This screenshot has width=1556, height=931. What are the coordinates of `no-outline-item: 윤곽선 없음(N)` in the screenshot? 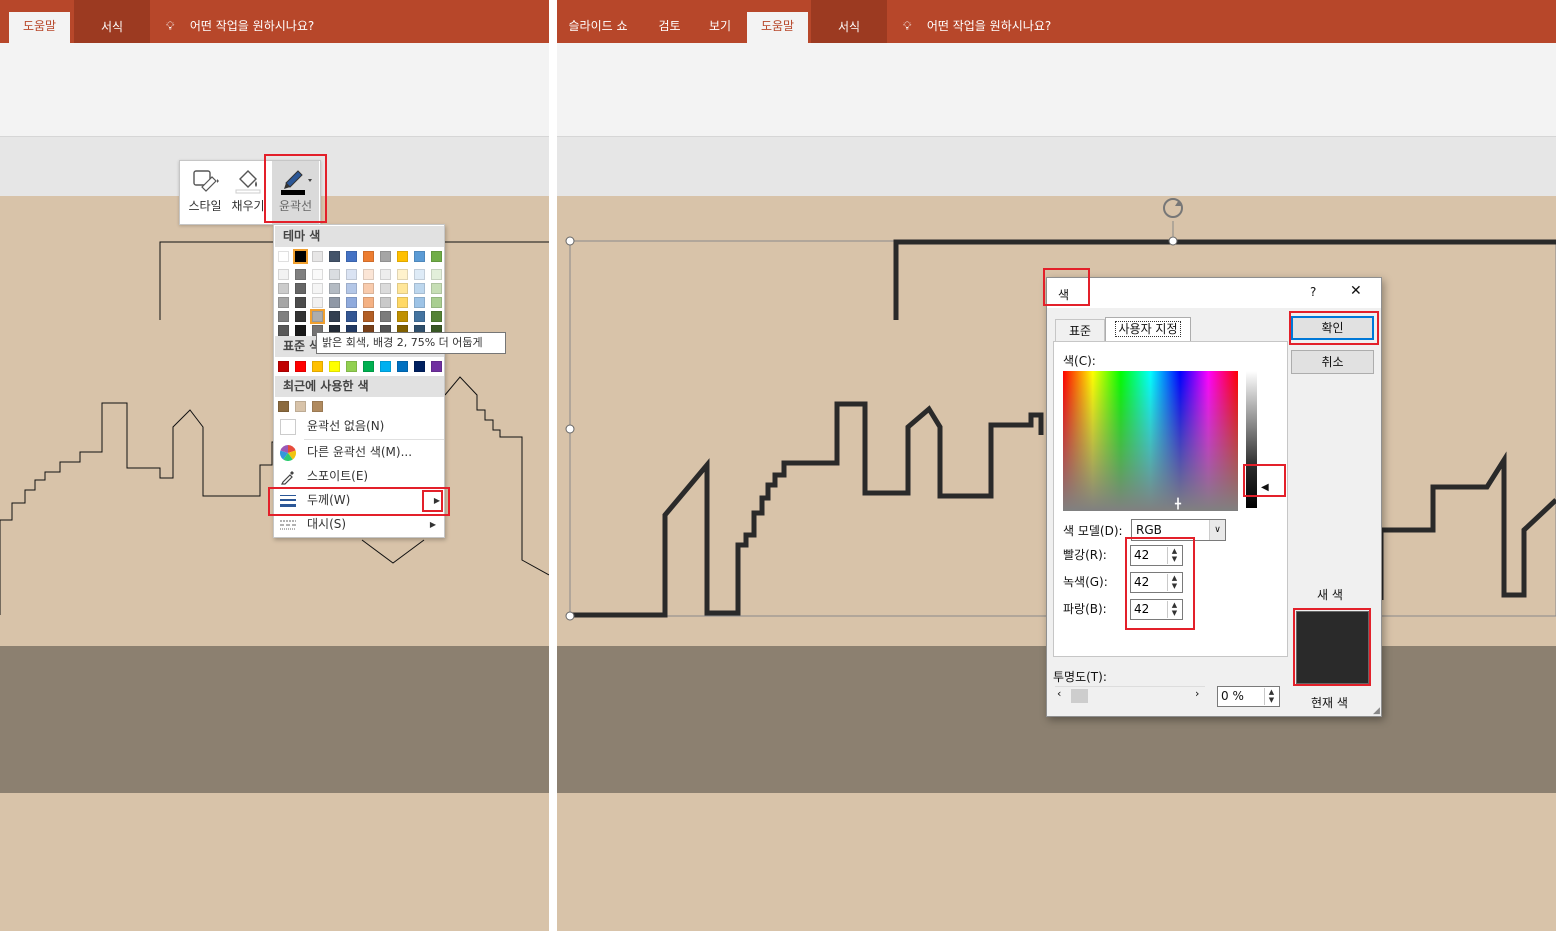 It's located at (359, 426).